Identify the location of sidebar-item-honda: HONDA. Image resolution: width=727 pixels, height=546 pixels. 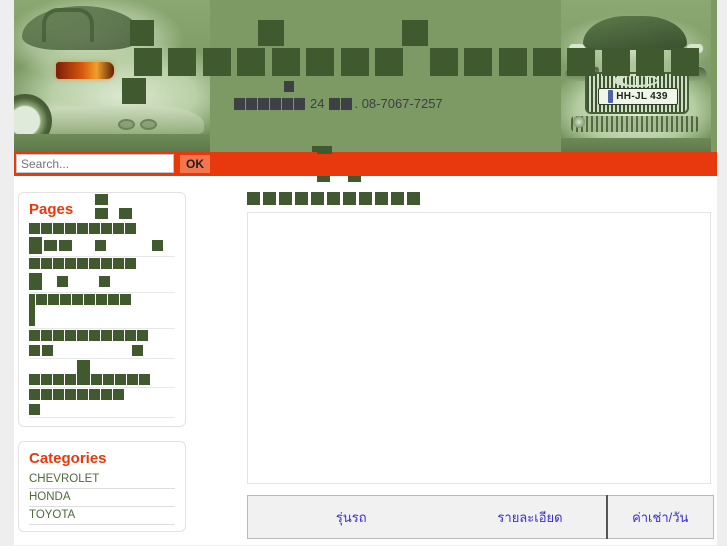
(102, 498).